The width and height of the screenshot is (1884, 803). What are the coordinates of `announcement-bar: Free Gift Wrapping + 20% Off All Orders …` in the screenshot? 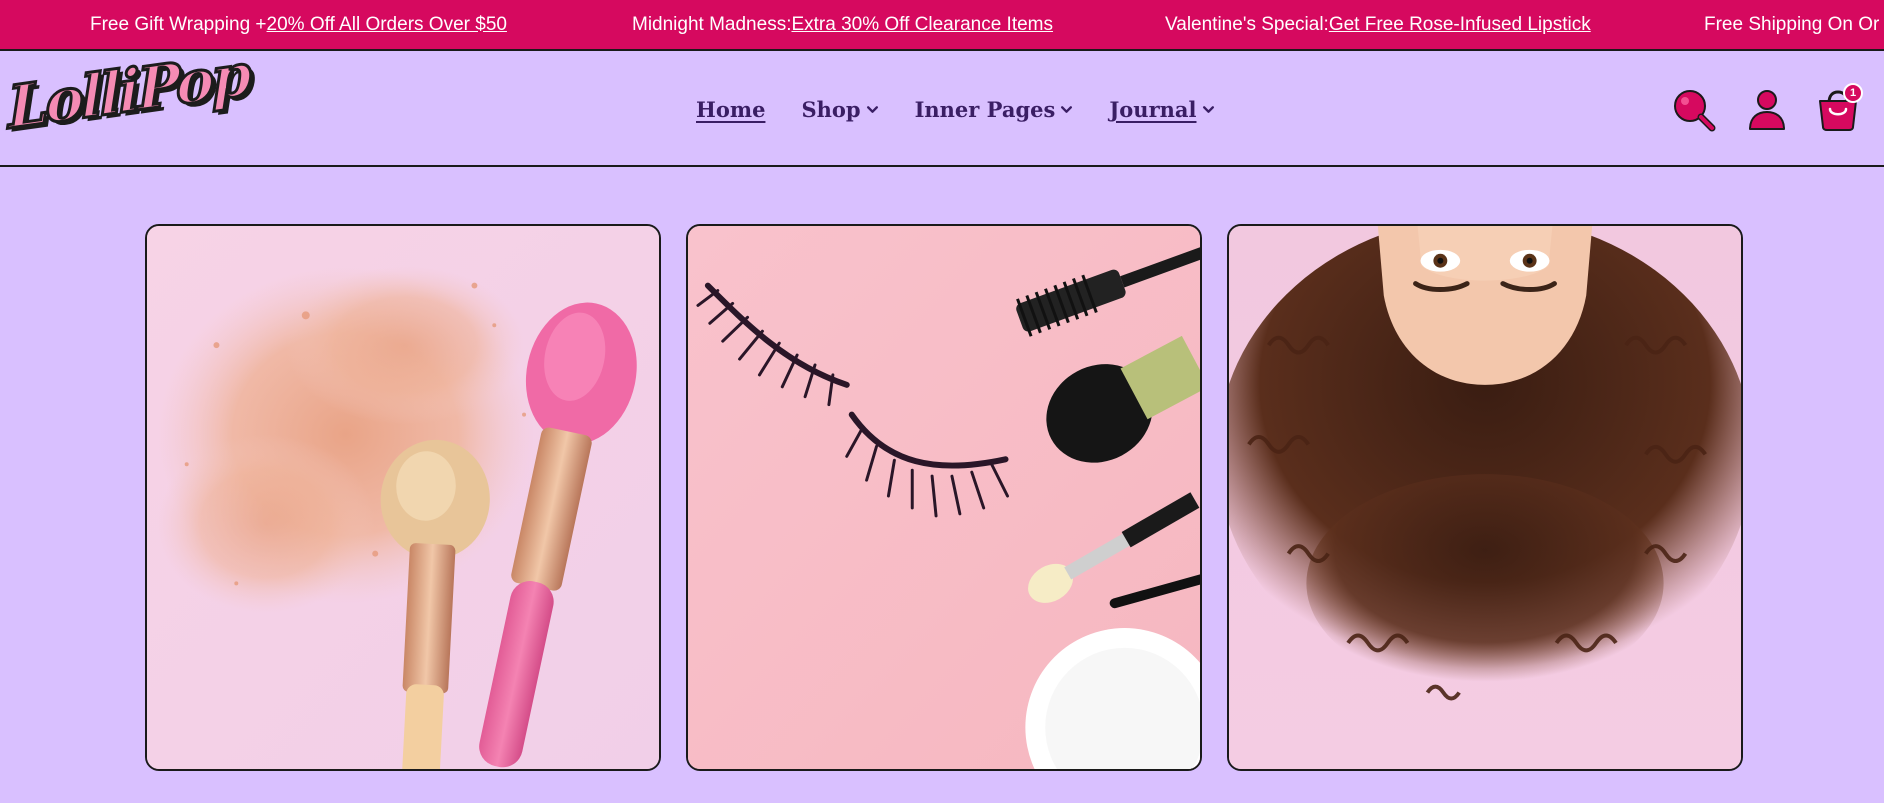 It's located at (942, 25).